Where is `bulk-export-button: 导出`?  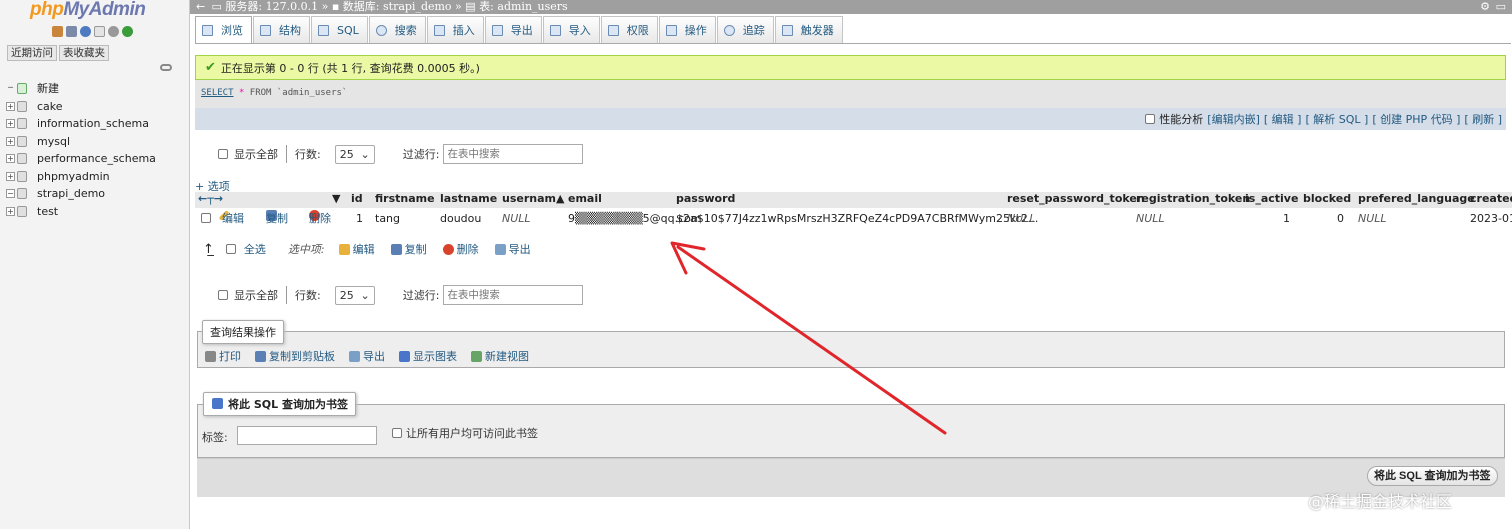
bulk-export-button: 导出 is located at coordinates (512, 249).